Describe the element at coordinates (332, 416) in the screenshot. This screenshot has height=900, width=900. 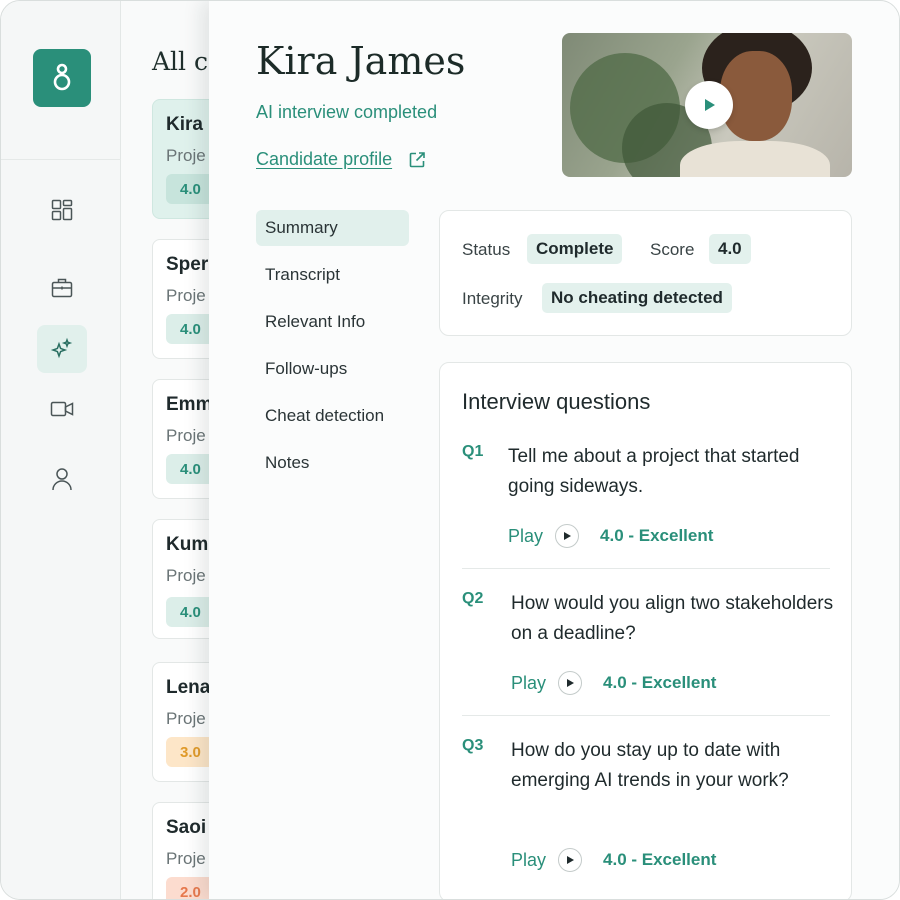
I see `tab-cheat-detection: Cheat detection` at that location.